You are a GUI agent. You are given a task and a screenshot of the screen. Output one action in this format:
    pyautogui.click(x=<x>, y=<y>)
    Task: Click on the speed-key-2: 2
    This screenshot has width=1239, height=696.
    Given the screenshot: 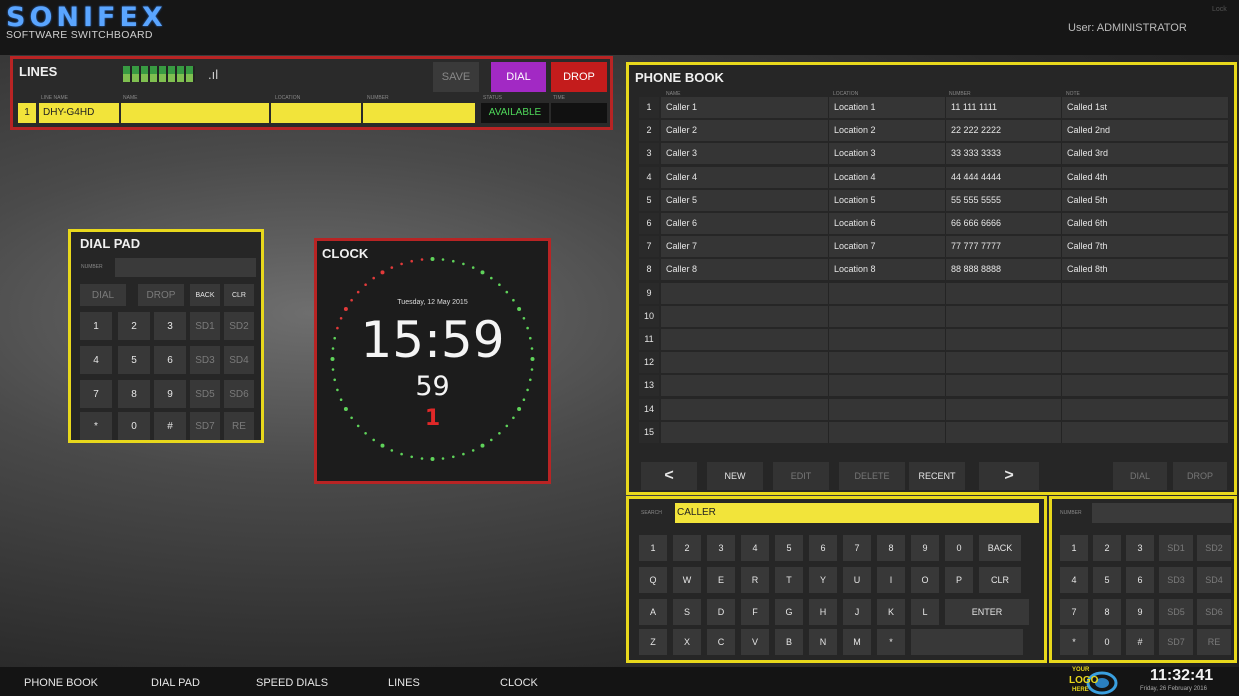 What is the action you would take?
    pyautogui.click(x=1107, y=548)
    